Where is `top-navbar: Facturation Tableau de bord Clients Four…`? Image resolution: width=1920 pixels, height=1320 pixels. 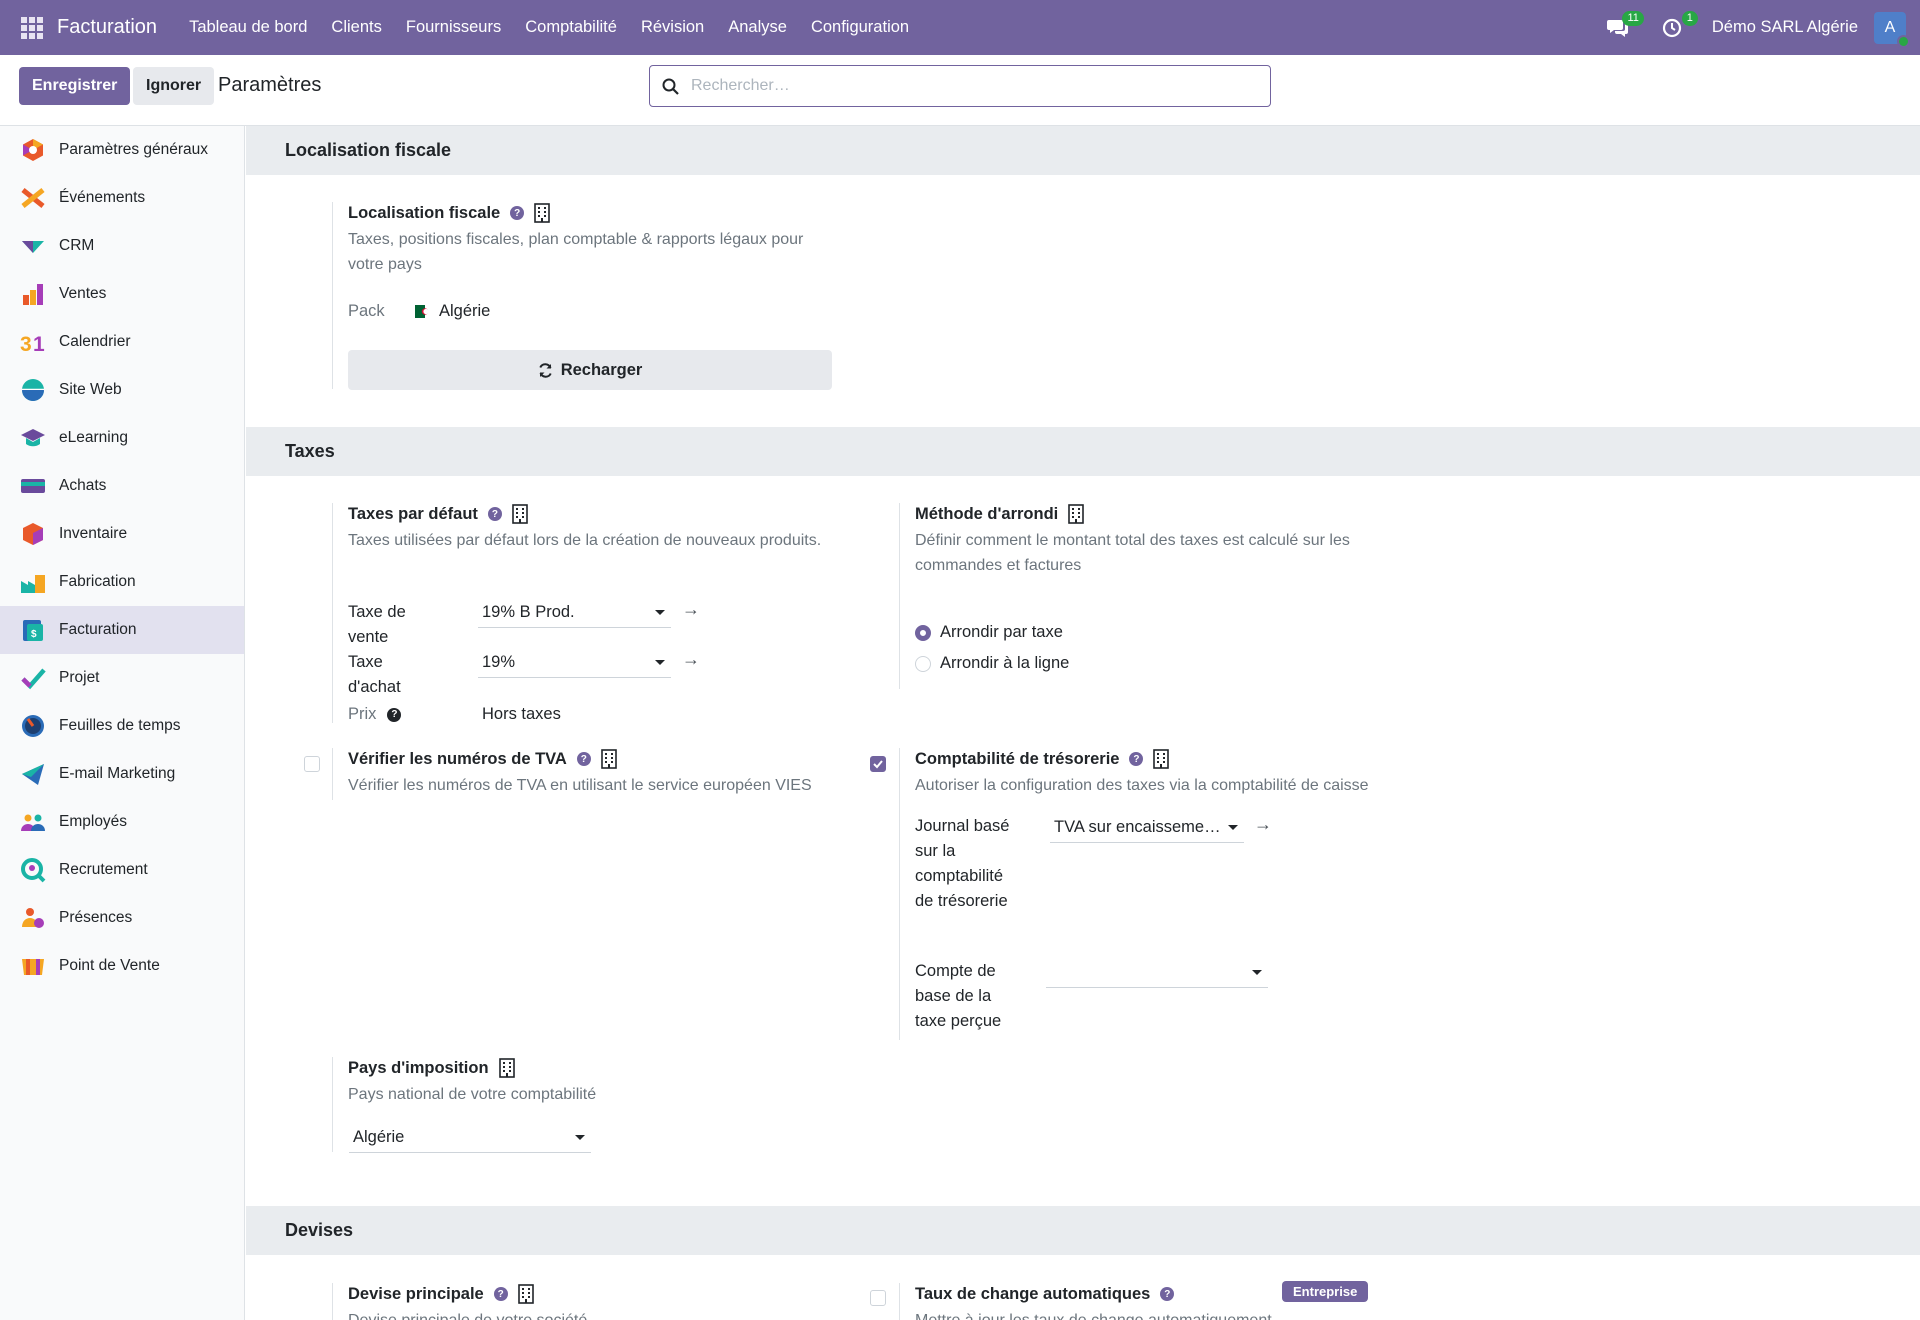
top-navbar: Facturation Tableau de bord Clients Four… is located at coordinates (960, 27).